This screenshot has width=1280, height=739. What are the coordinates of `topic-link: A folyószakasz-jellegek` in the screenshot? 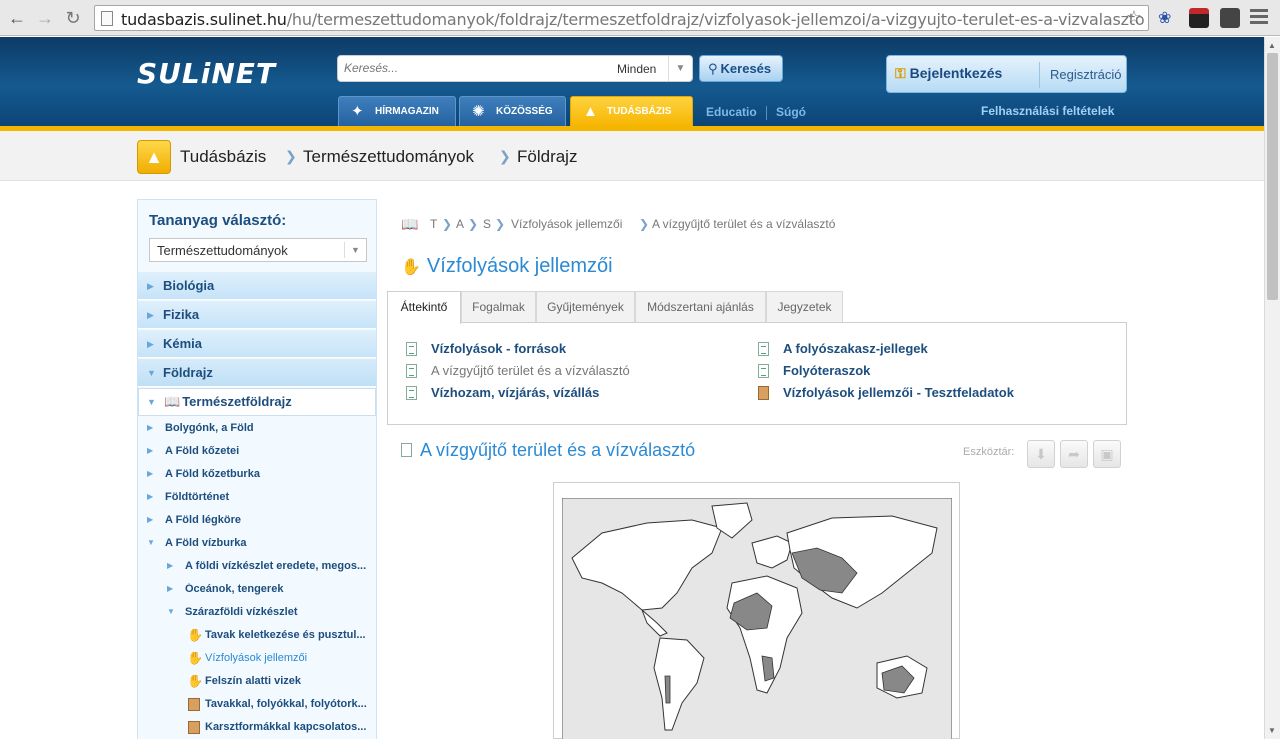 It's located at (843, 348).